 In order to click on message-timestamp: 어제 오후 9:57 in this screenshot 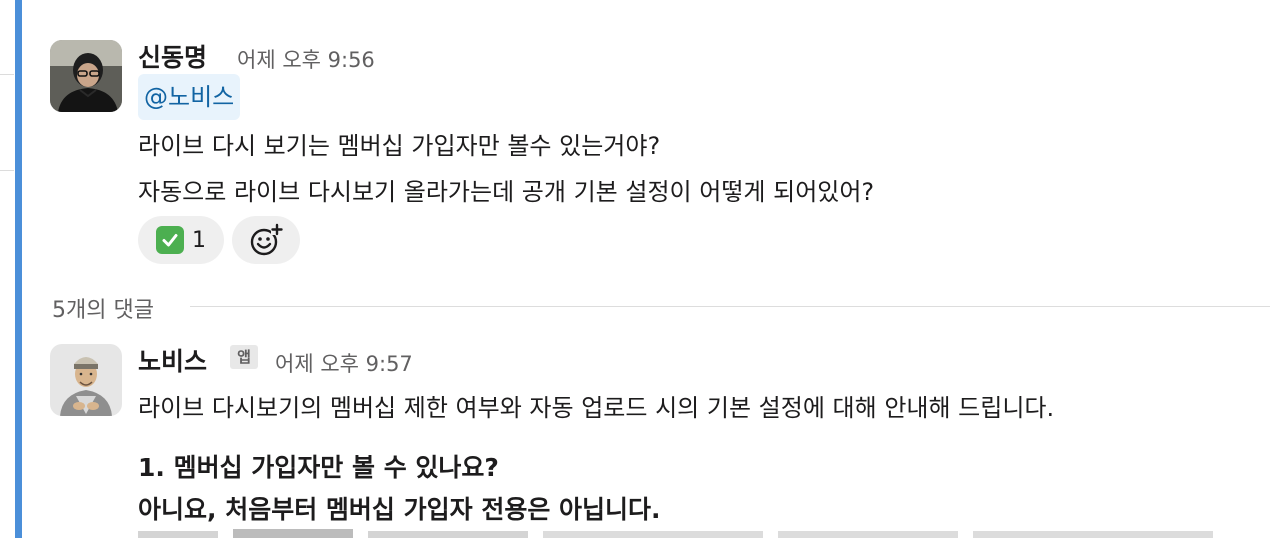, I will do `click(344, 363)`.